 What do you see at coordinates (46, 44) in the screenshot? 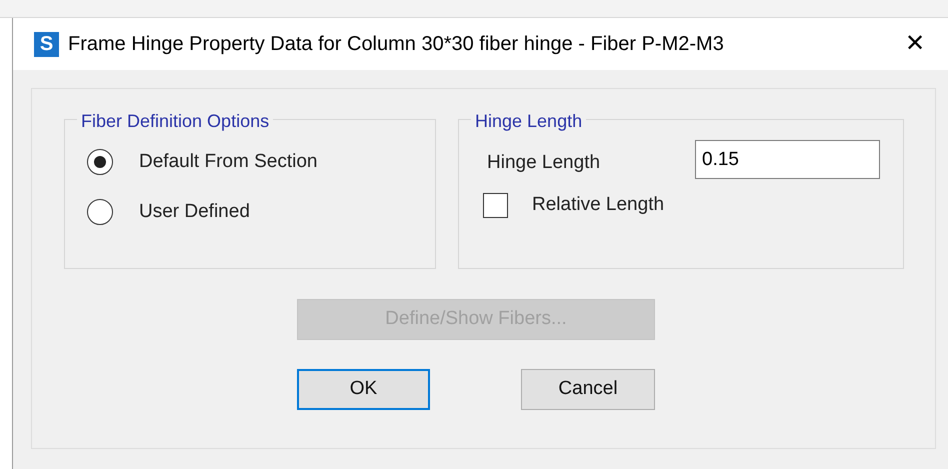
I see `app-logo-icon: S` at bounding box center [46, 44].